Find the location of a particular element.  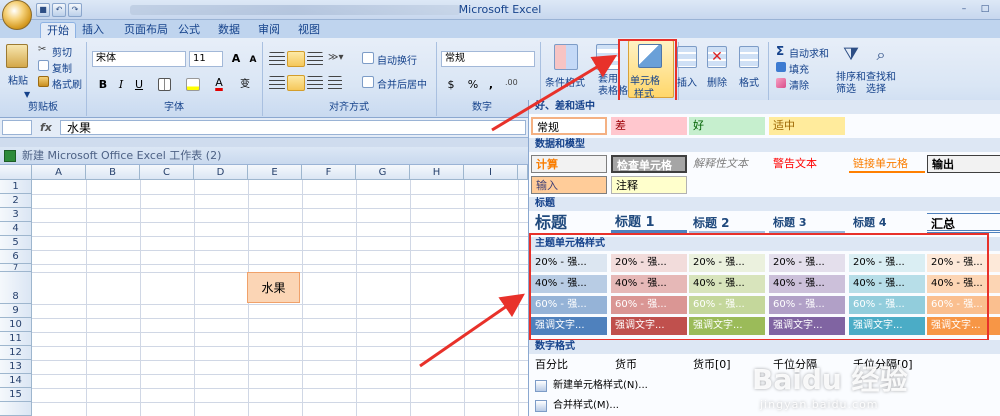

row-header: 10 is located at coordinates (16, 325).